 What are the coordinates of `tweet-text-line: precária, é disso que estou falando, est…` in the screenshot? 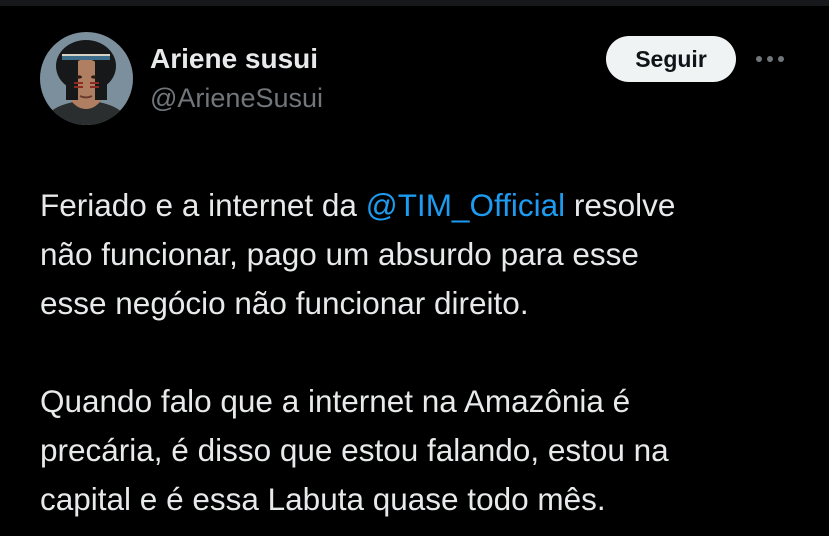 It's located at (354, 450).